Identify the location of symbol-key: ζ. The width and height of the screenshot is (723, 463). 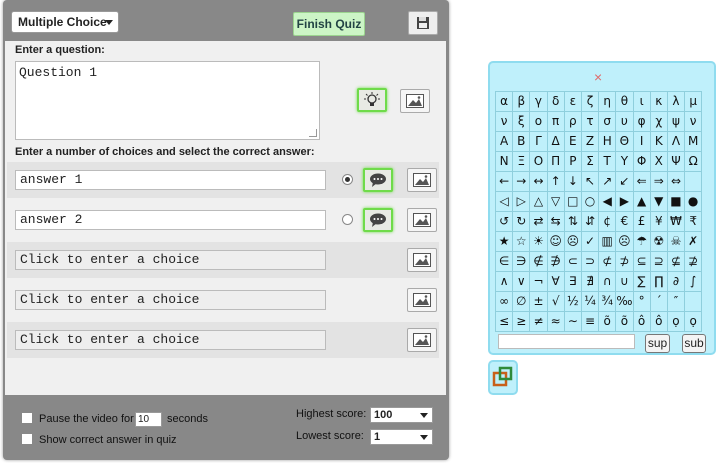
(590, 102).